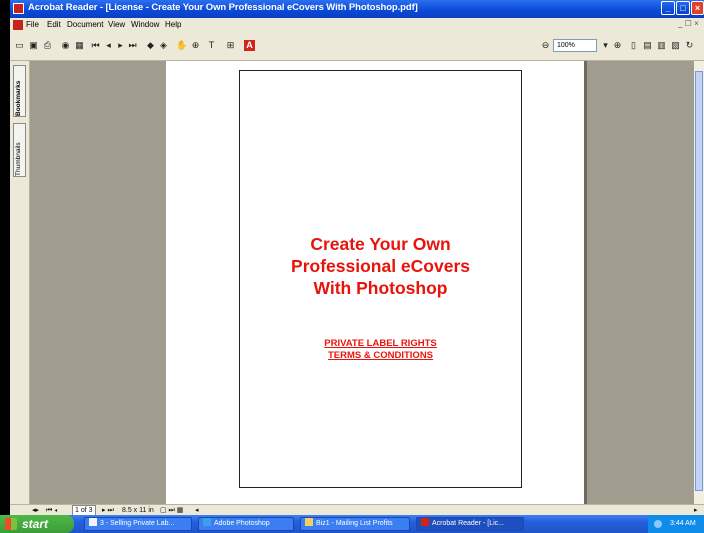 The width and height of the screenshot is (704, 533). Describe the element at coordinates (633, 45) in the screenshot. I see `actual-size-icon: ▯` at that location.